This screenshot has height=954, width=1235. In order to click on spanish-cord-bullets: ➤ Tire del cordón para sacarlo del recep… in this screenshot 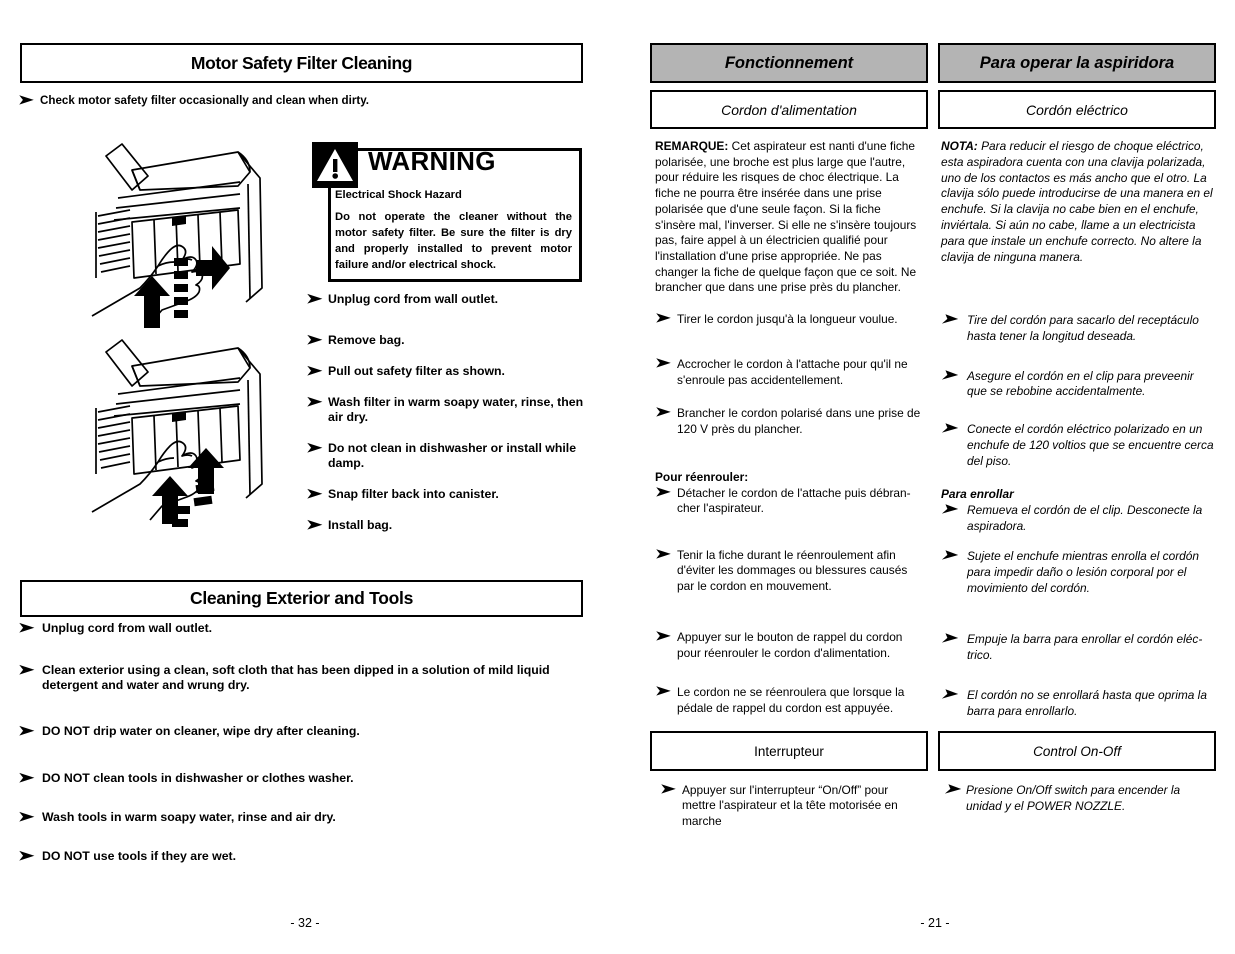, I will do `click(1078, 399)`.